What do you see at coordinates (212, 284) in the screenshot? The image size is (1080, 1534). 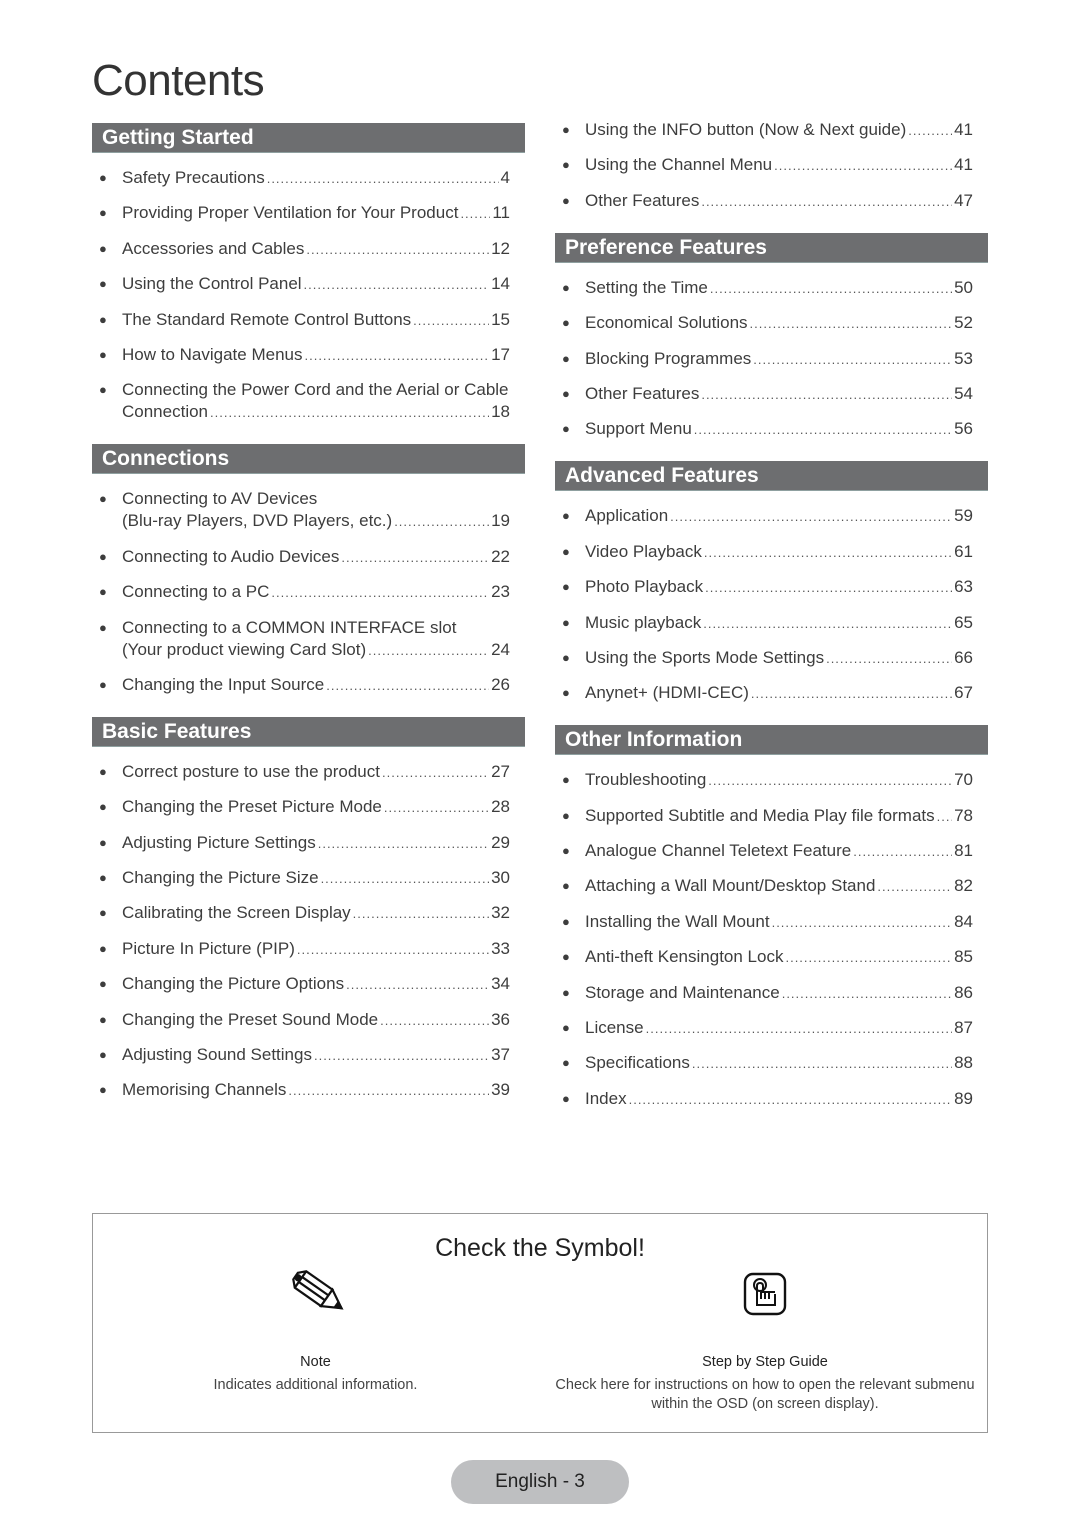 I see `toc-entry-label: Using the Control Panel` at bounding box center [212, 284].